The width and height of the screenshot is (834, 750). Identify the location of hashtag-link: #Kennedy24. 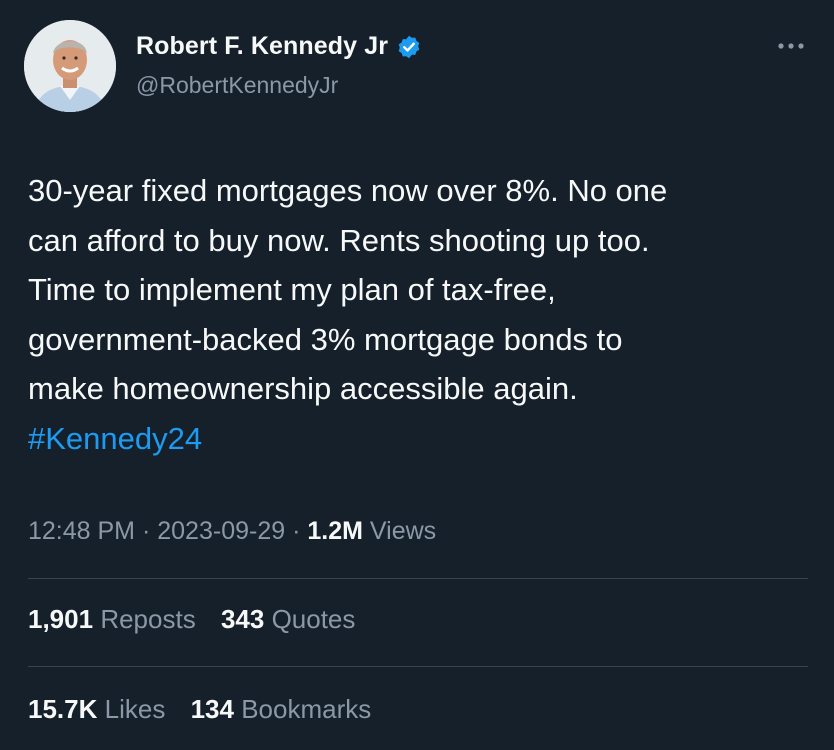
(115, 438).